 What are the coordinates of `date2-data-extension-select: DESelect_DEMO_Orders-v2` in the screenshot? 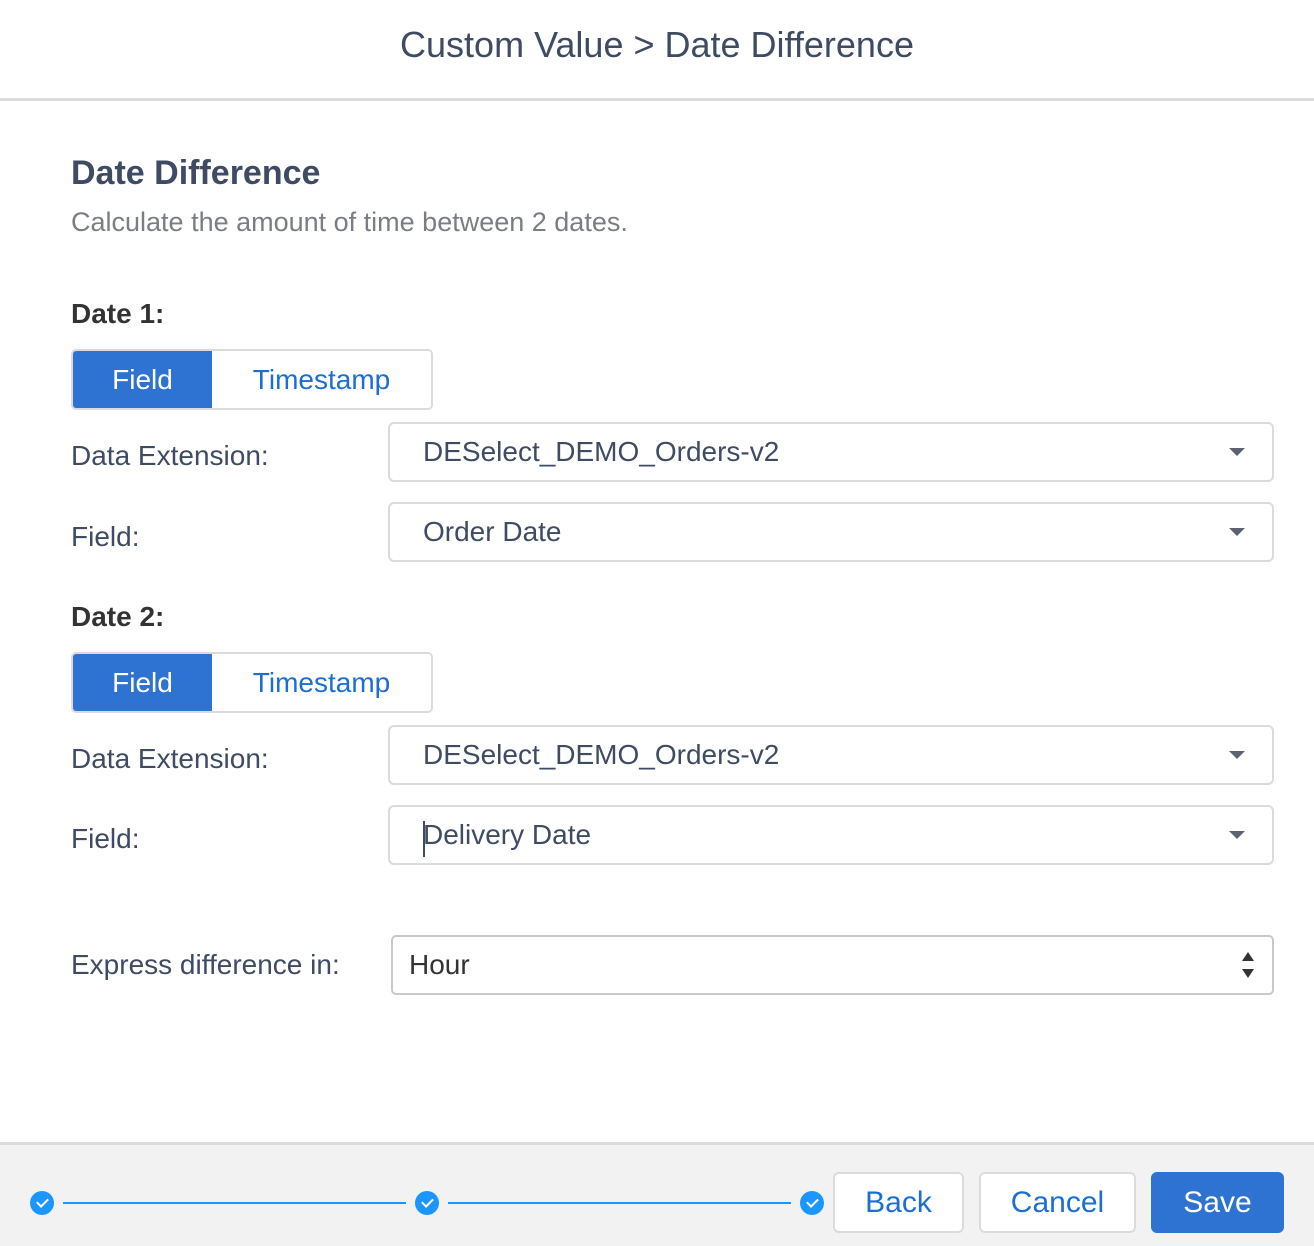 It's located at (831, 755).